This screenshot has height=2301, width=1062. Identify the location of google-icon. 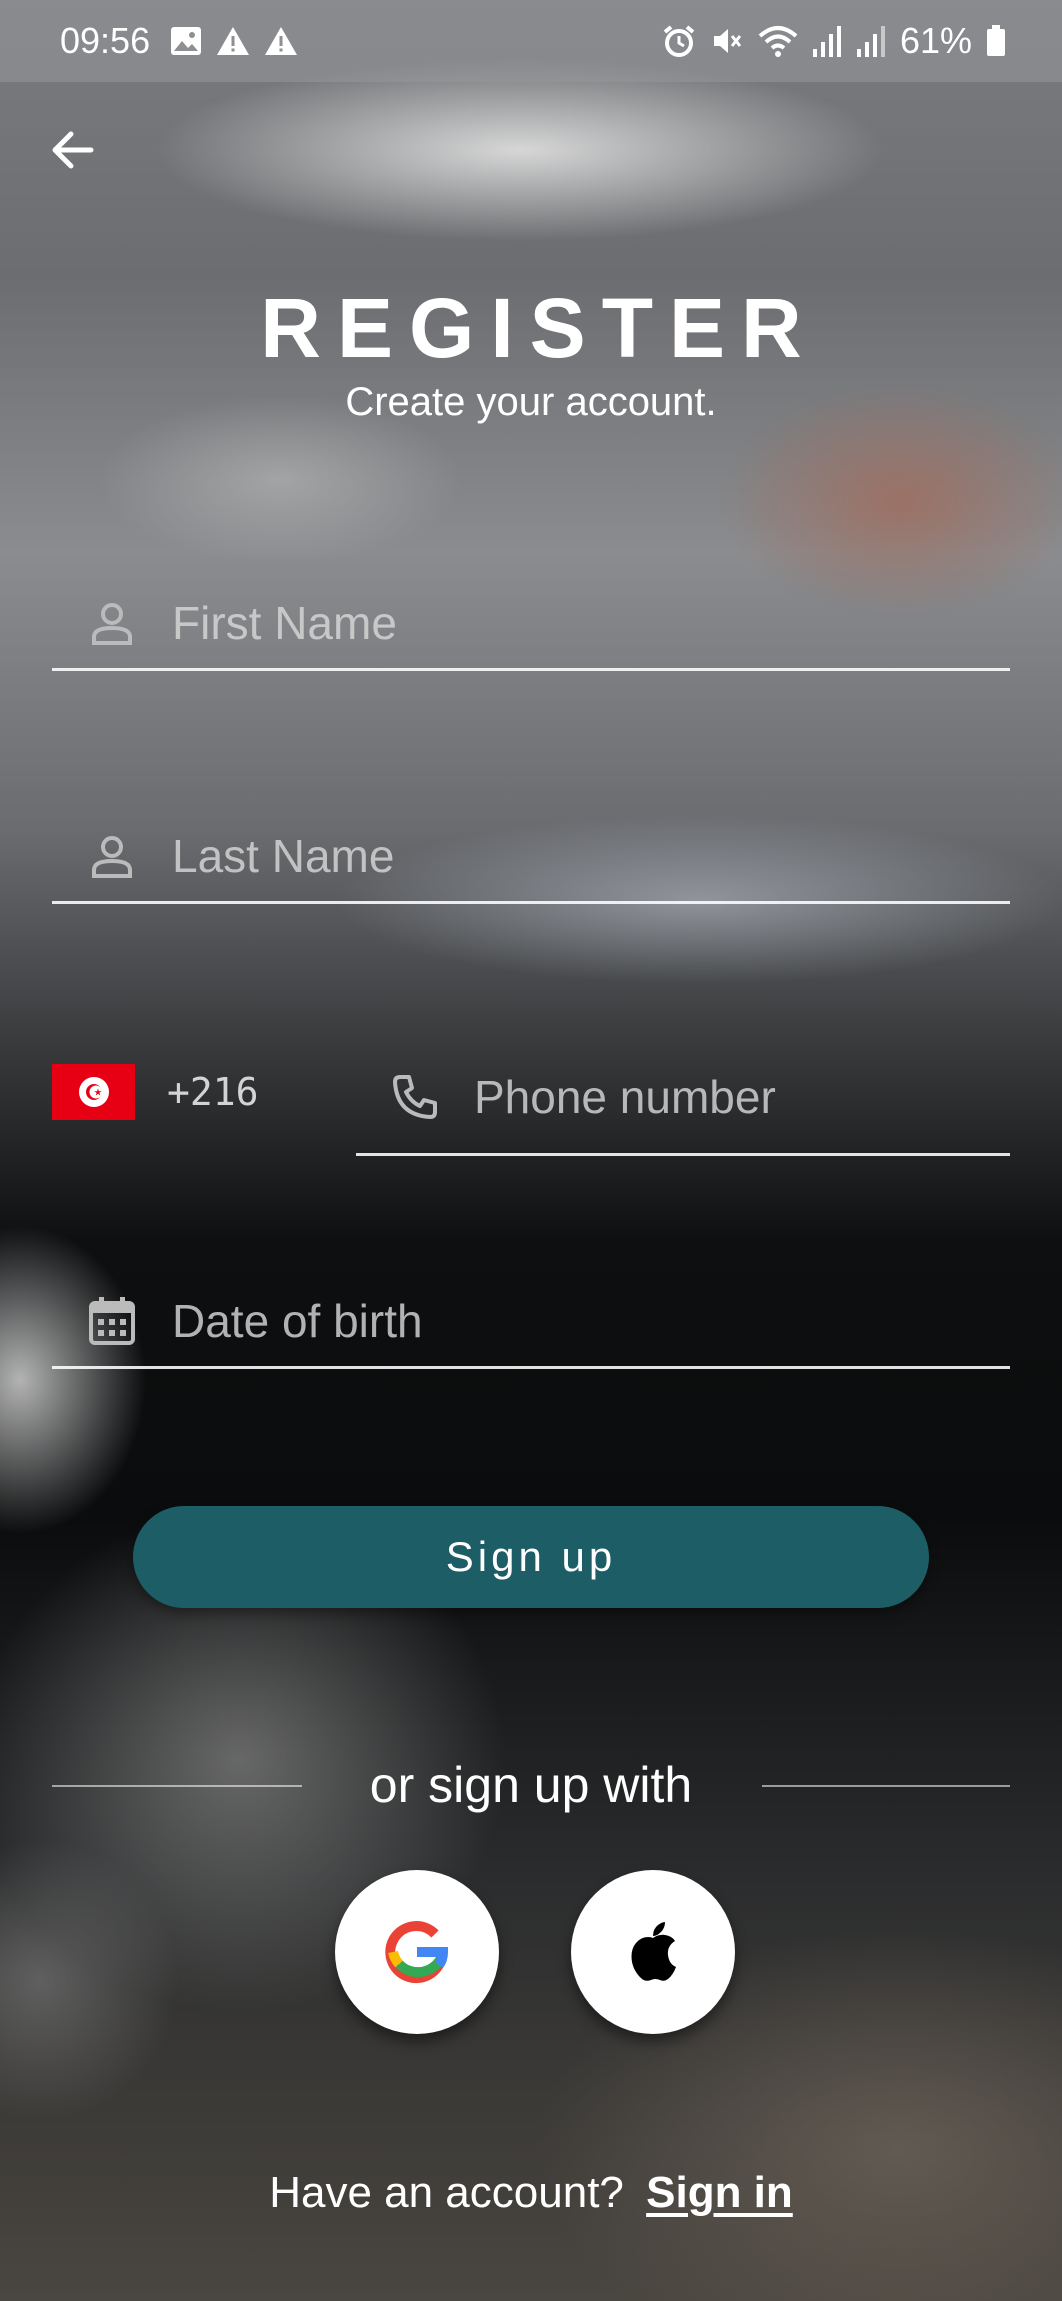
(417, 1952).